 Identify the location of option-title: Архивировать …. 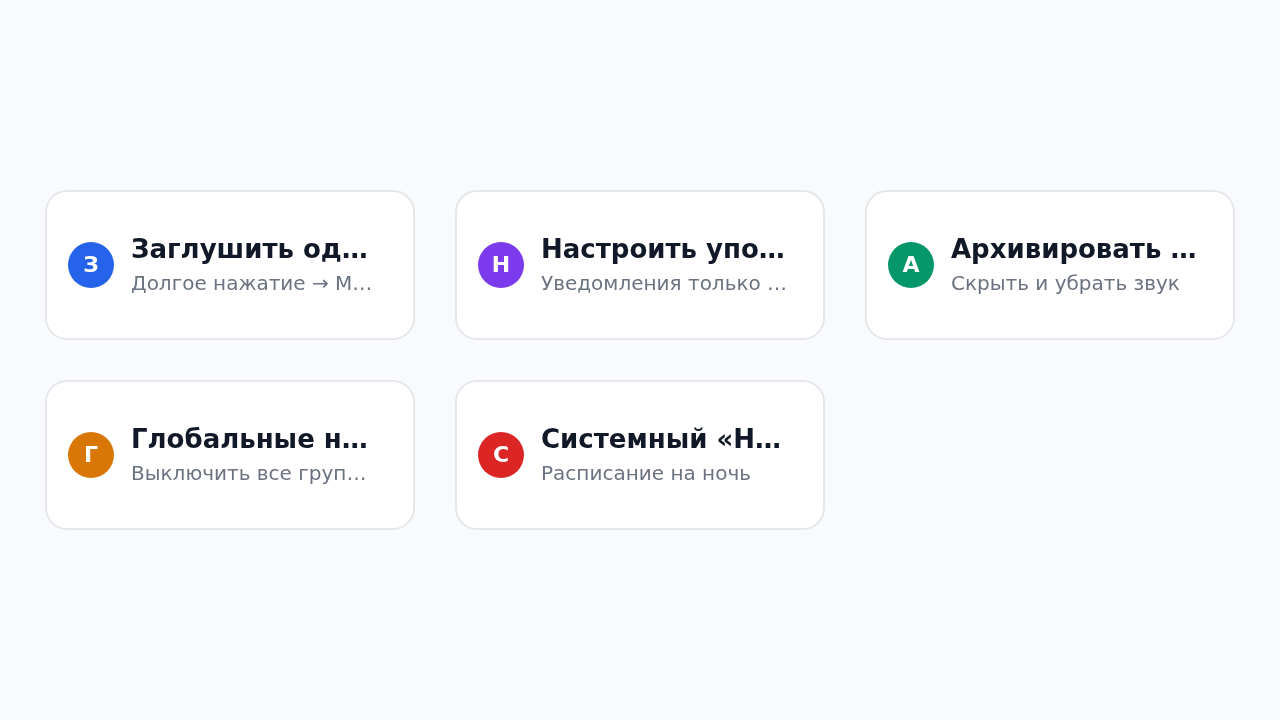
(1074, 249).